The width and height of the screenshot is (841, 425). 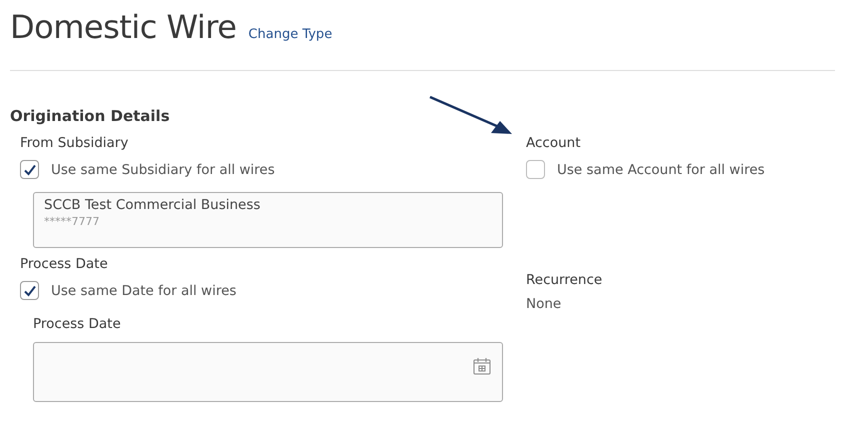 I want to click on page-title: Domestic Wire, so click(x=123, y=27).